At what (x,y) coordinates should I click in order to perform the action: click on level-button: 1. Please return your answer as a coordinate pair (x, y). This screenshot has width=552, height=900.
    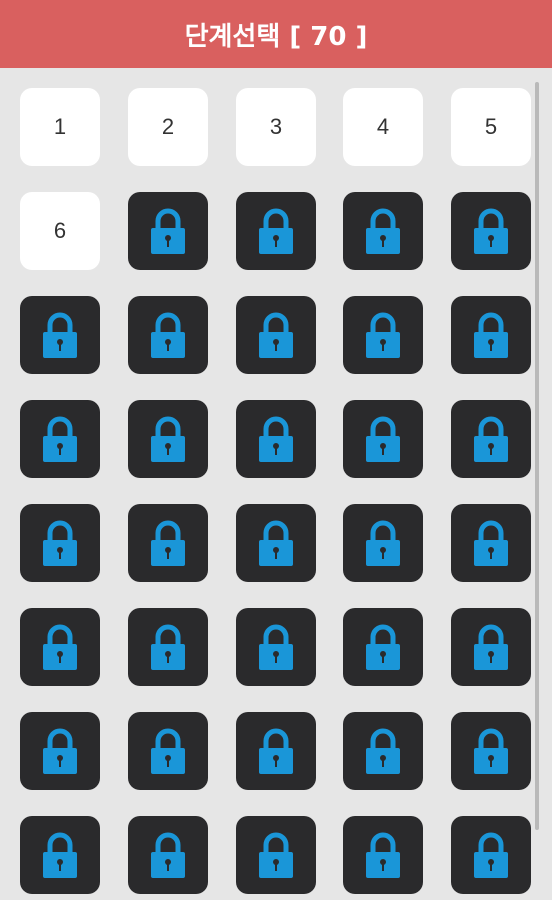
    Looking at the image, I should click on (60, 127).